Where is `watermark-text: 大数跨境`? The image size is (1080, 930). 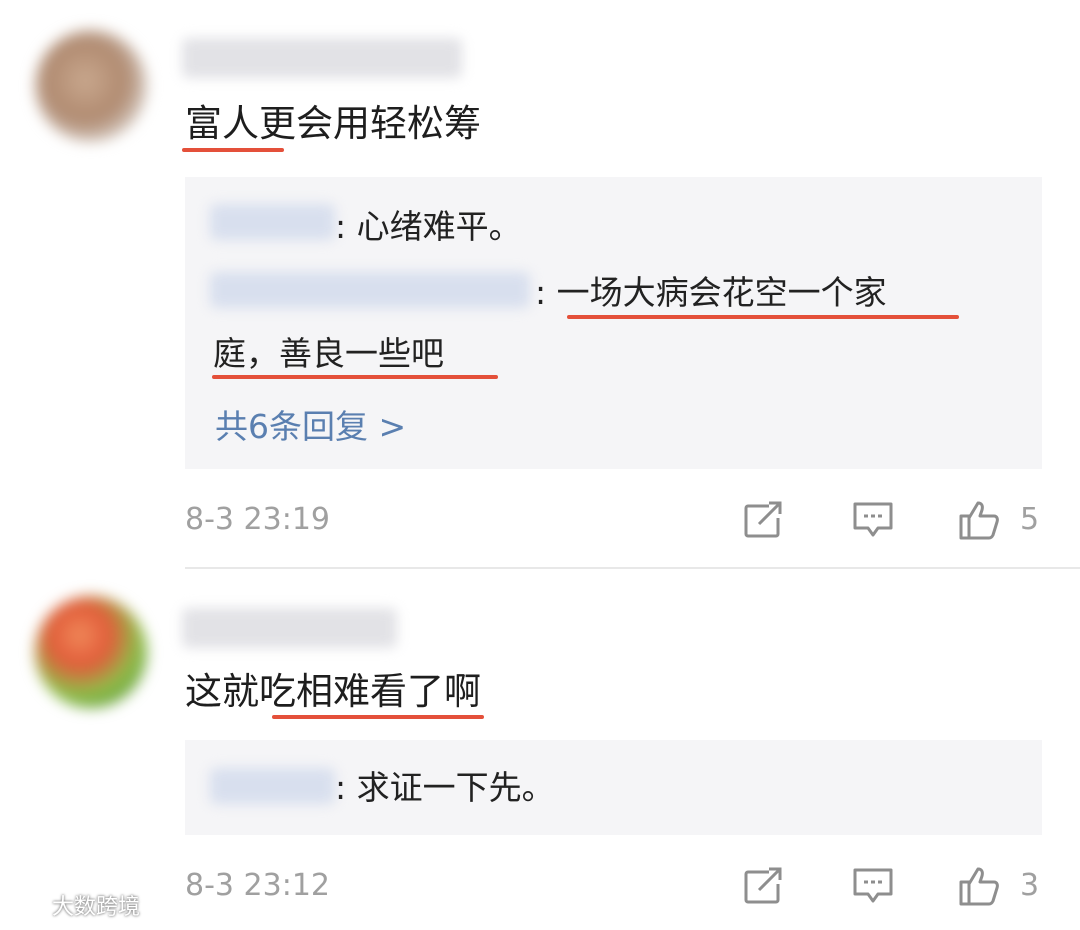 watermark-text: 大数跨境 is located at coordinates (96, 907).